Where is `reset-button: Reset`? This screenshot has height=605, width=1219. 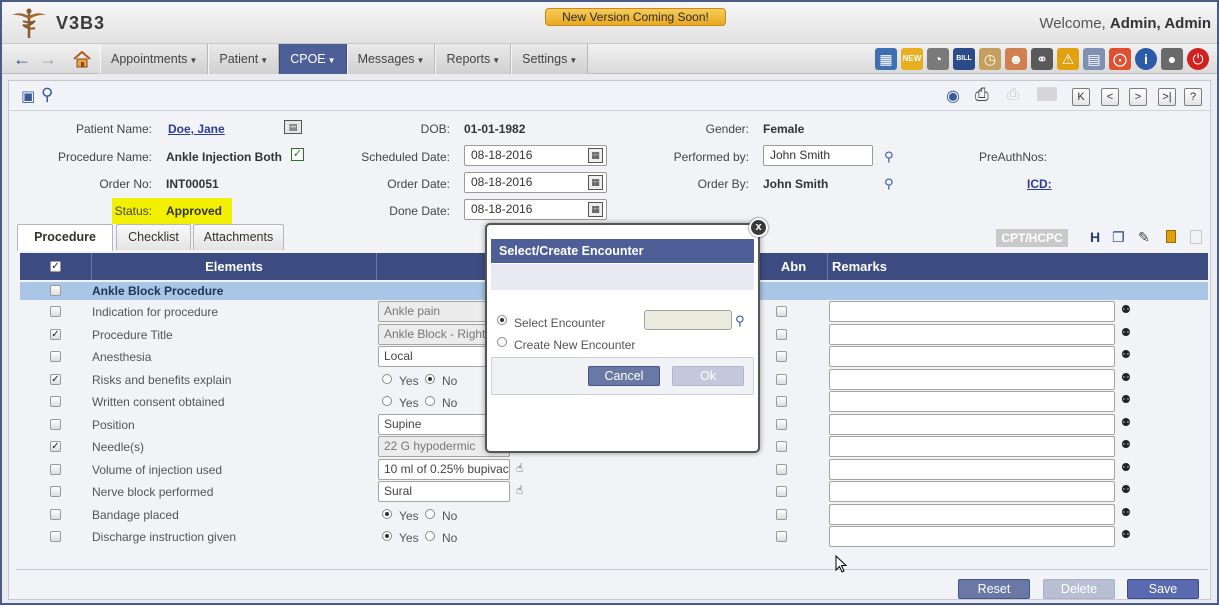
reset-button: Reset is located at coordinates (994, 589).